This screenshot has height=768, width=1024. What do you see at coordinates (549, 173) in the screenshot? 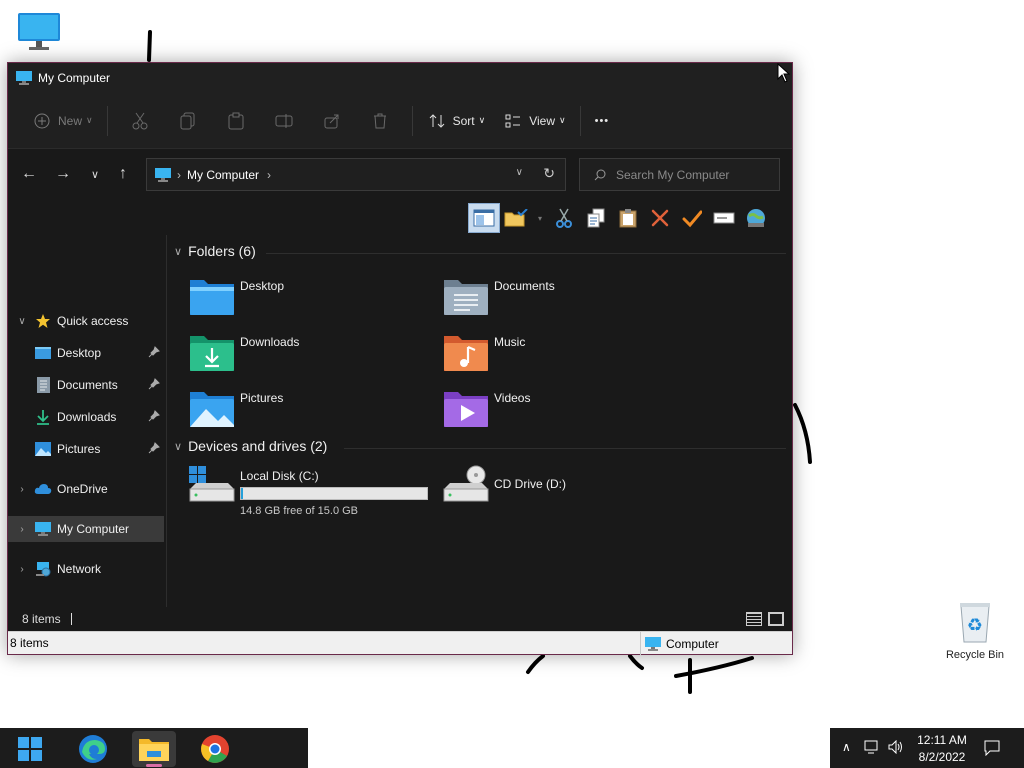
I see `refresh-icon: ↻` at bounding box center [549, 173].